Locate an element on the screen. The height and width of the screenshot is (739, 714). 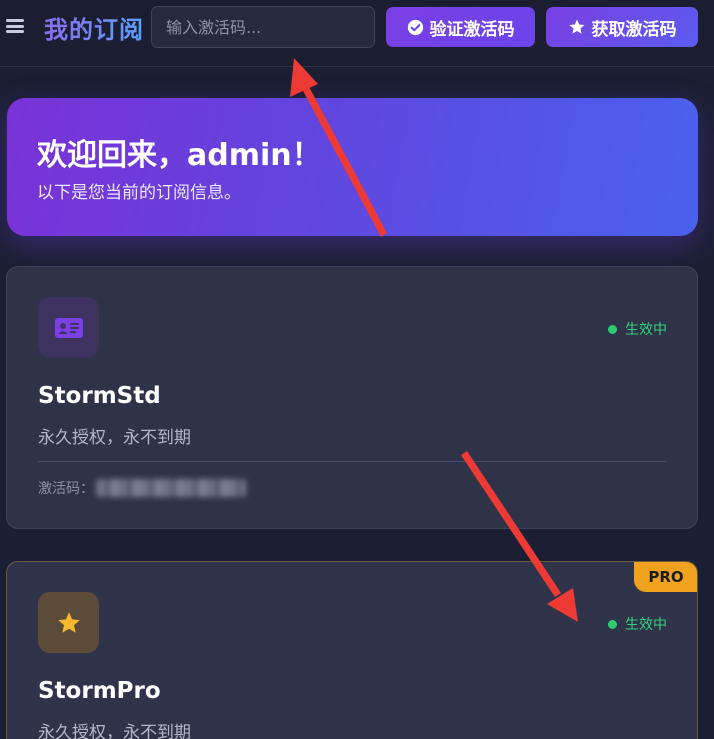
welcome-title: 欢迎回来，admin！ is located at coordinates (179, 155).